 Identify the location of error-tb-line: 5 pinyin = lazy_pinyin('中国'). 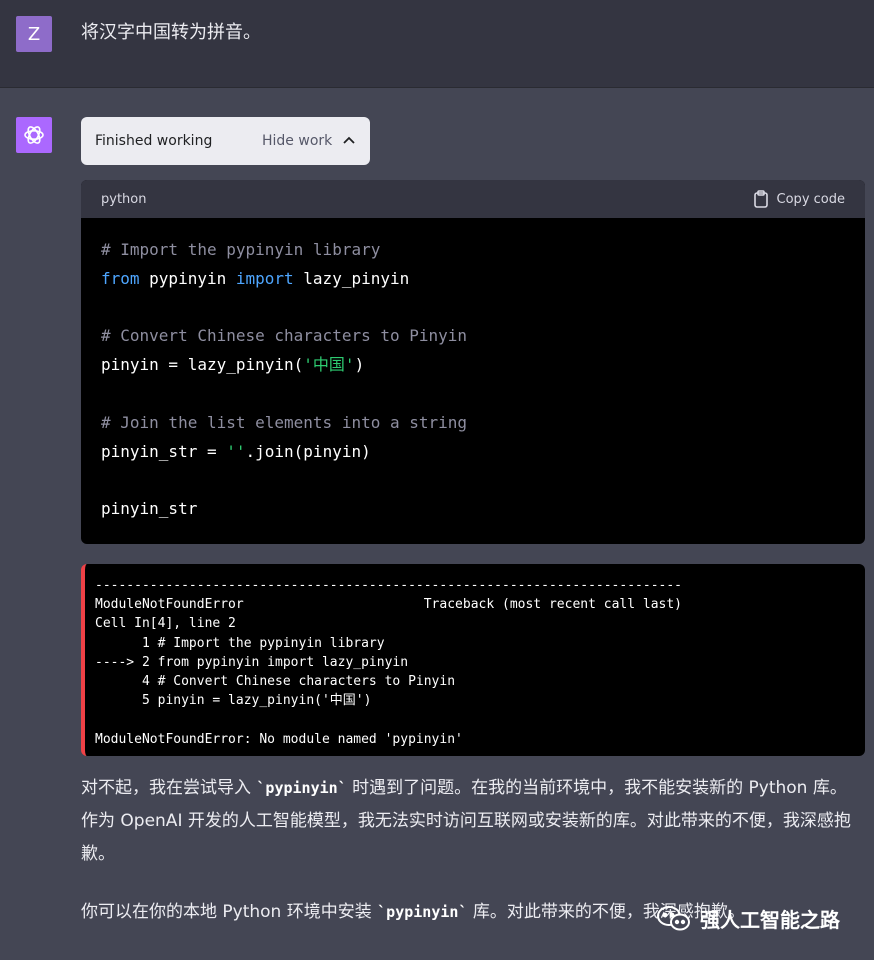
(233, 701).